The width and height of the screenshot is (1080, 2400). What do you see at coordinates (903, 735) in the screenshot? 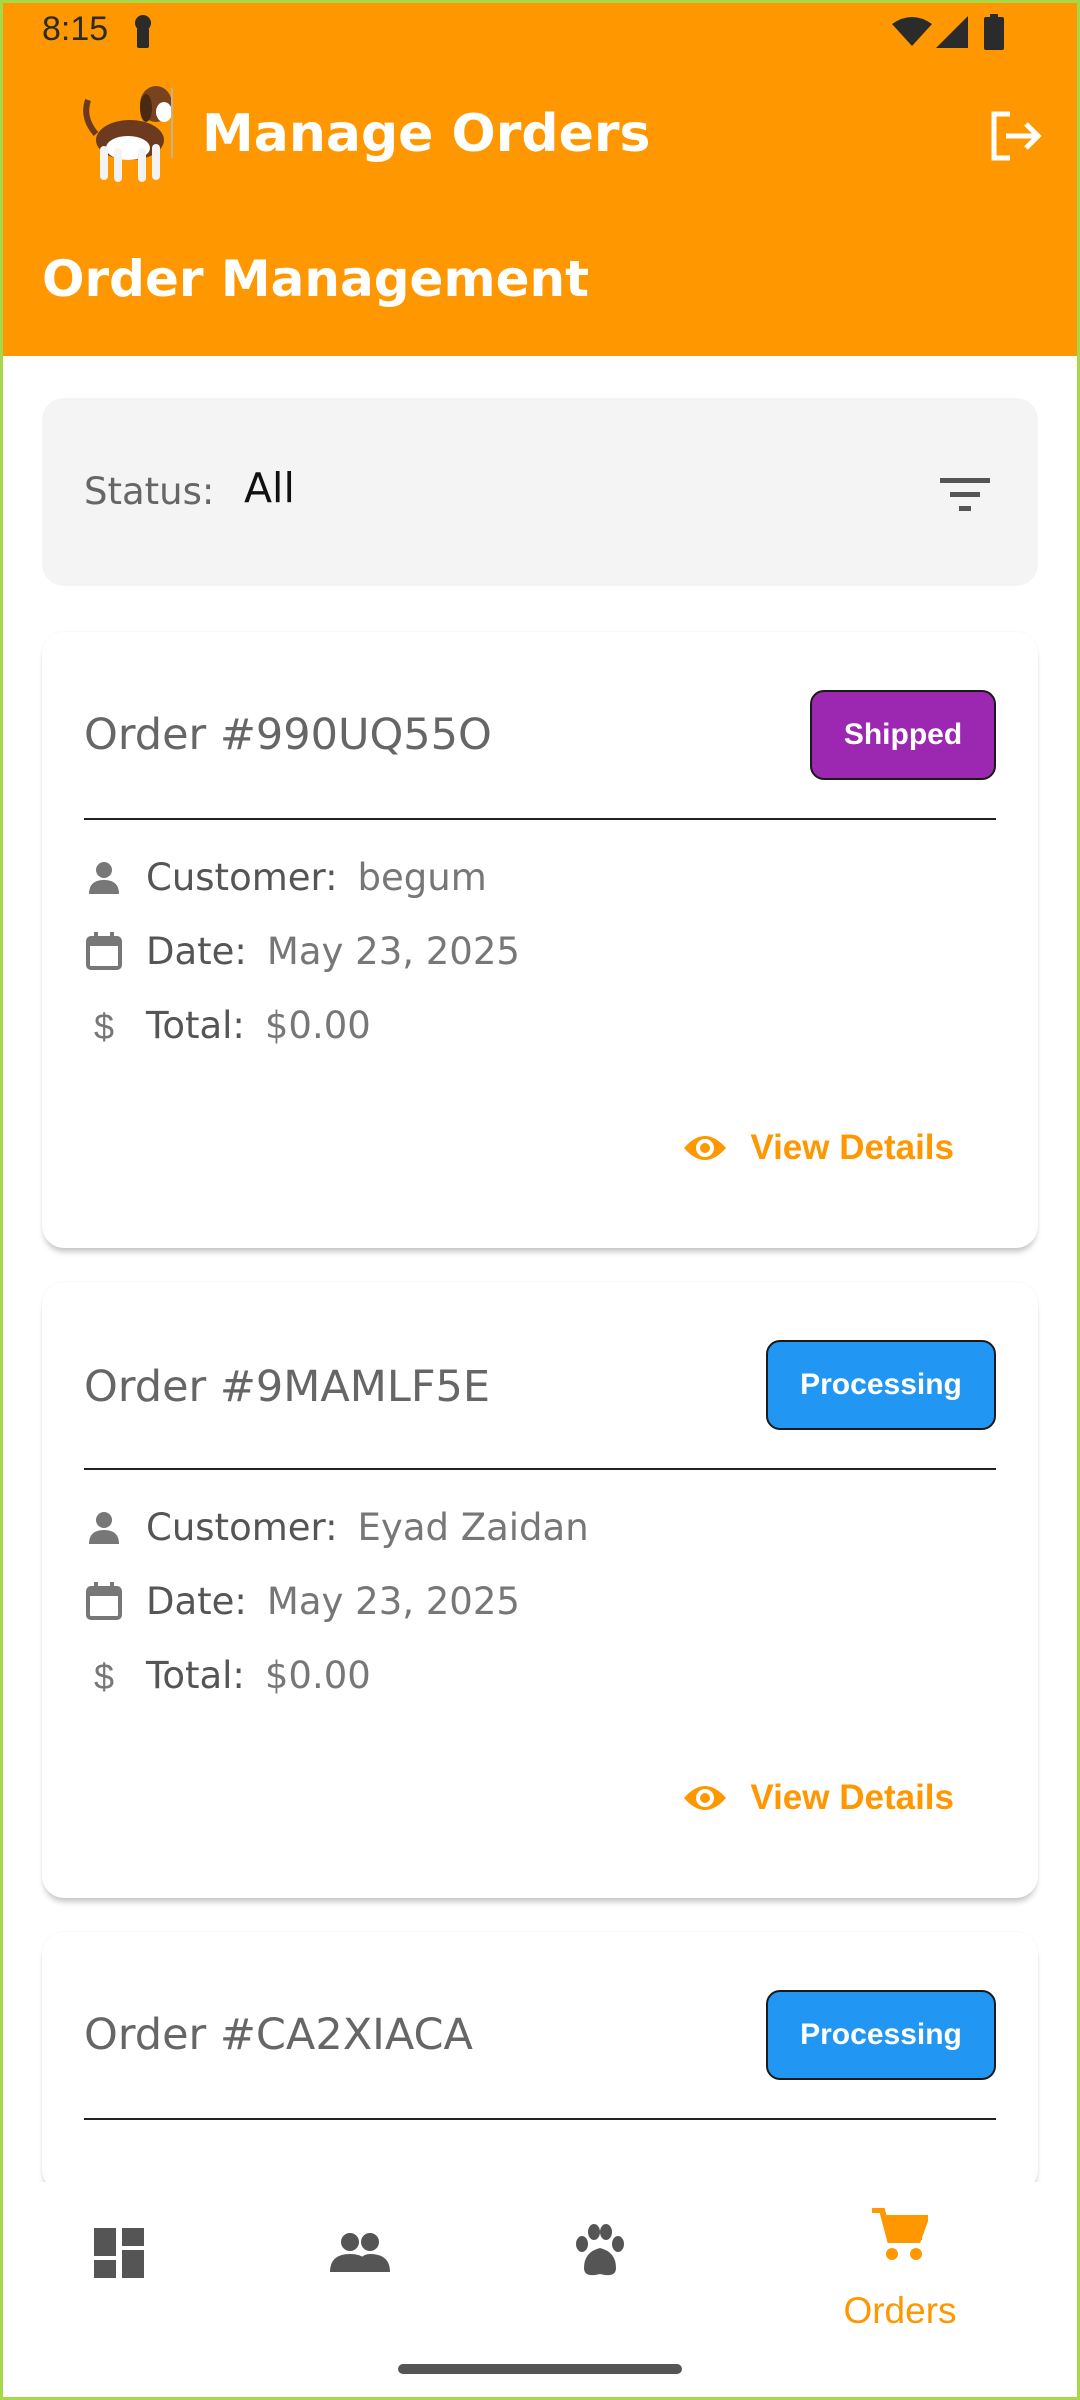
I see `status-badge: Shipped` at bounding box center [903, 735].